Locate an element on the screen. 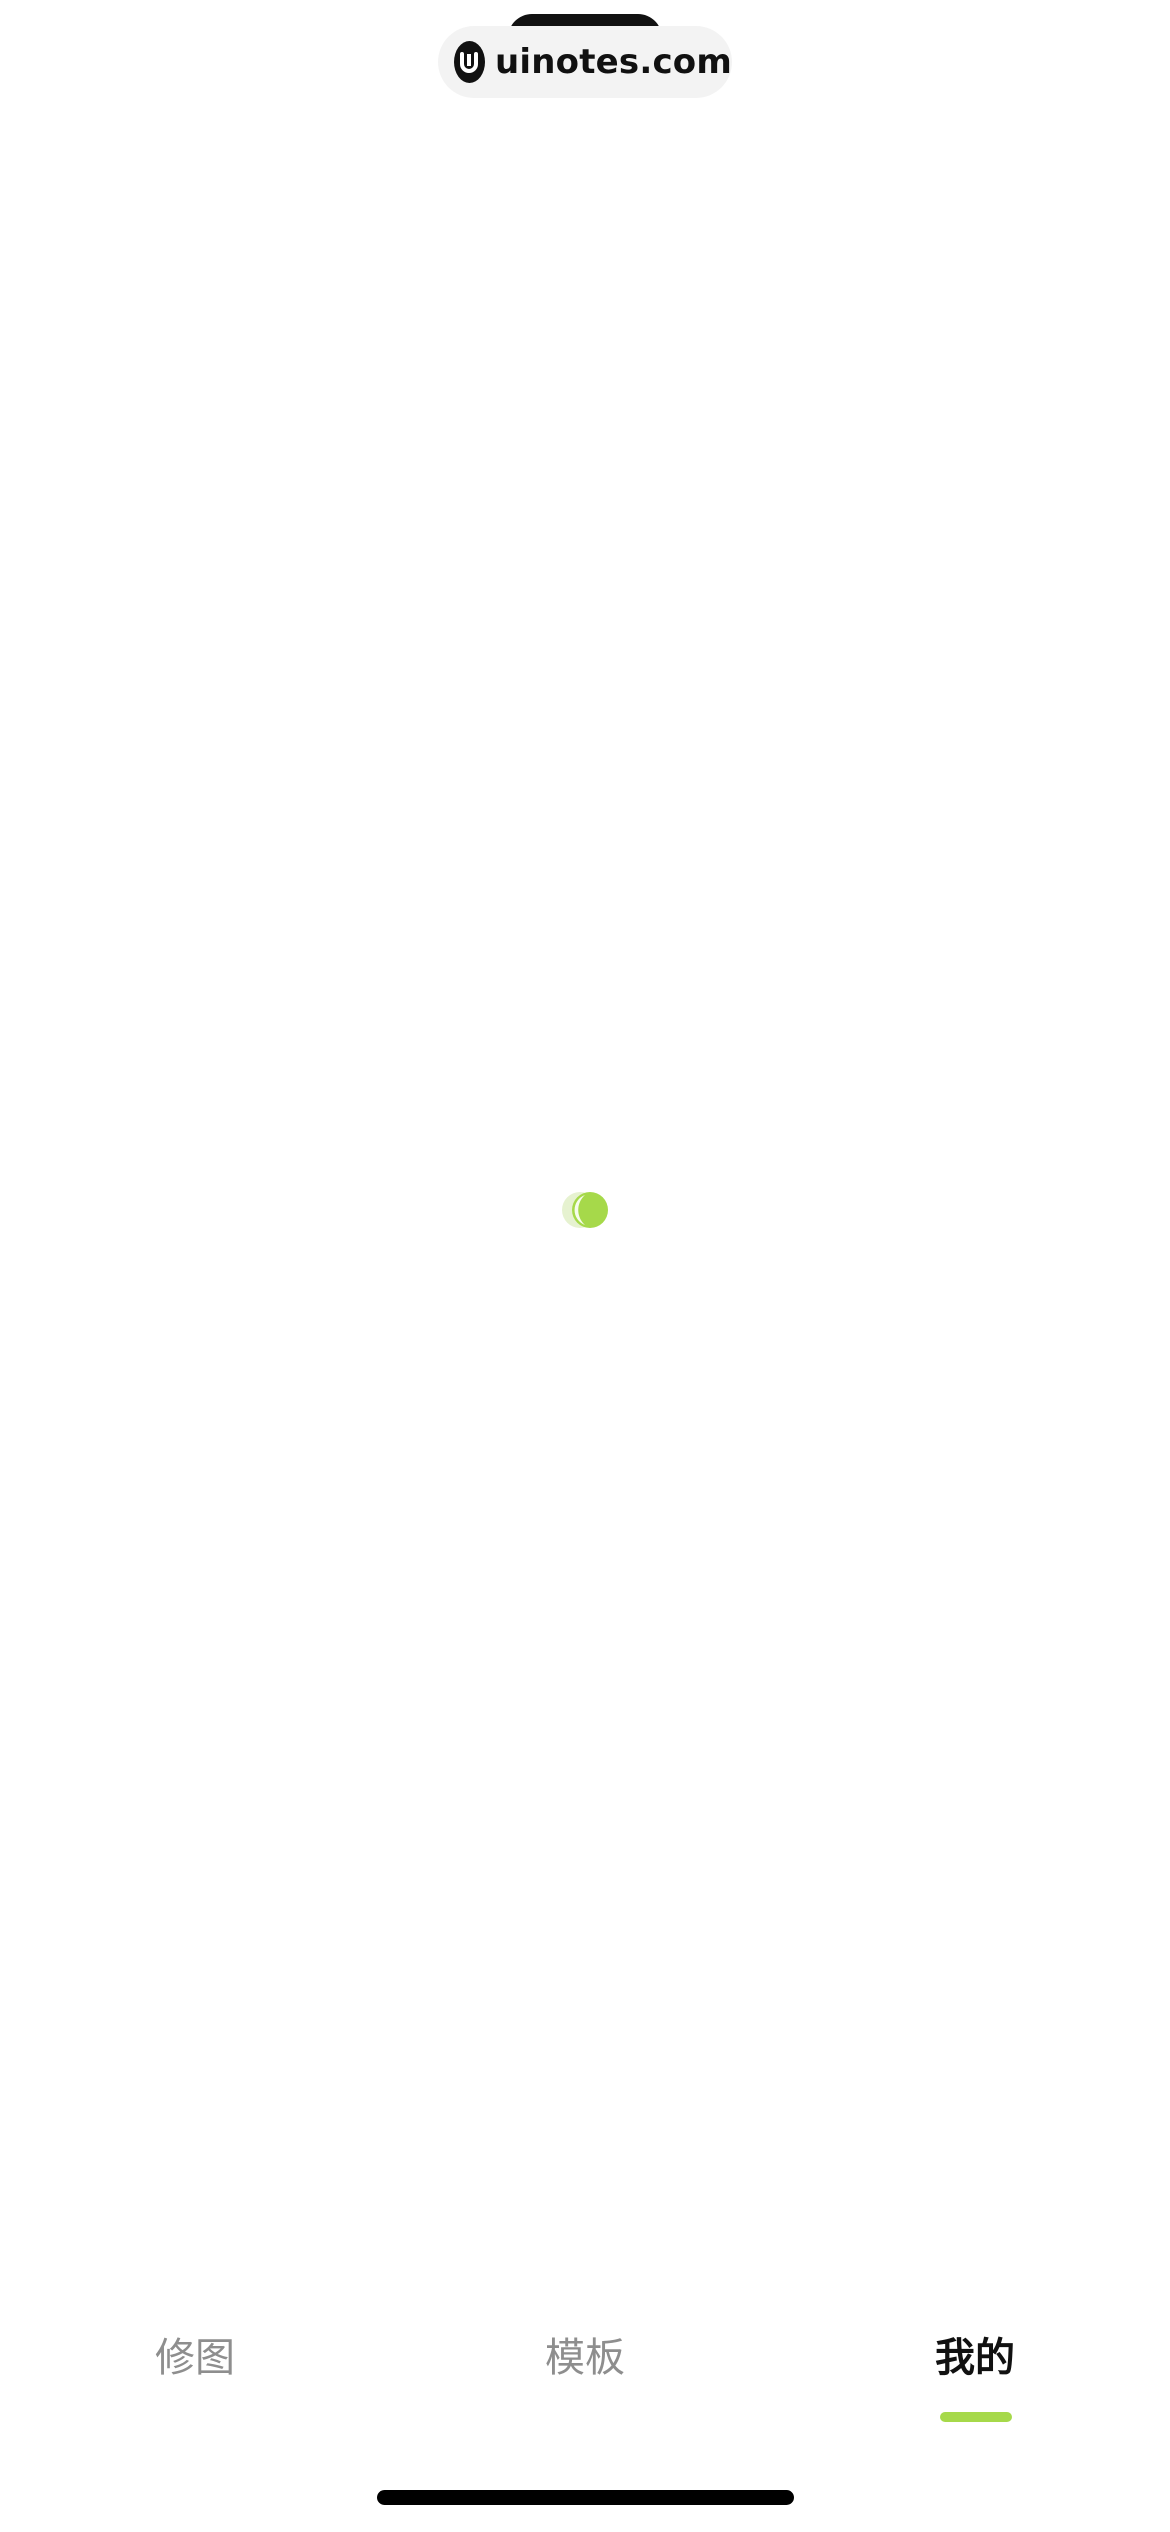 Image resolution: width=1170 pixels, height=2532 pixels. bottom-tab-bar: 修图 模板 我的 is located at coordinates (585, 2370).